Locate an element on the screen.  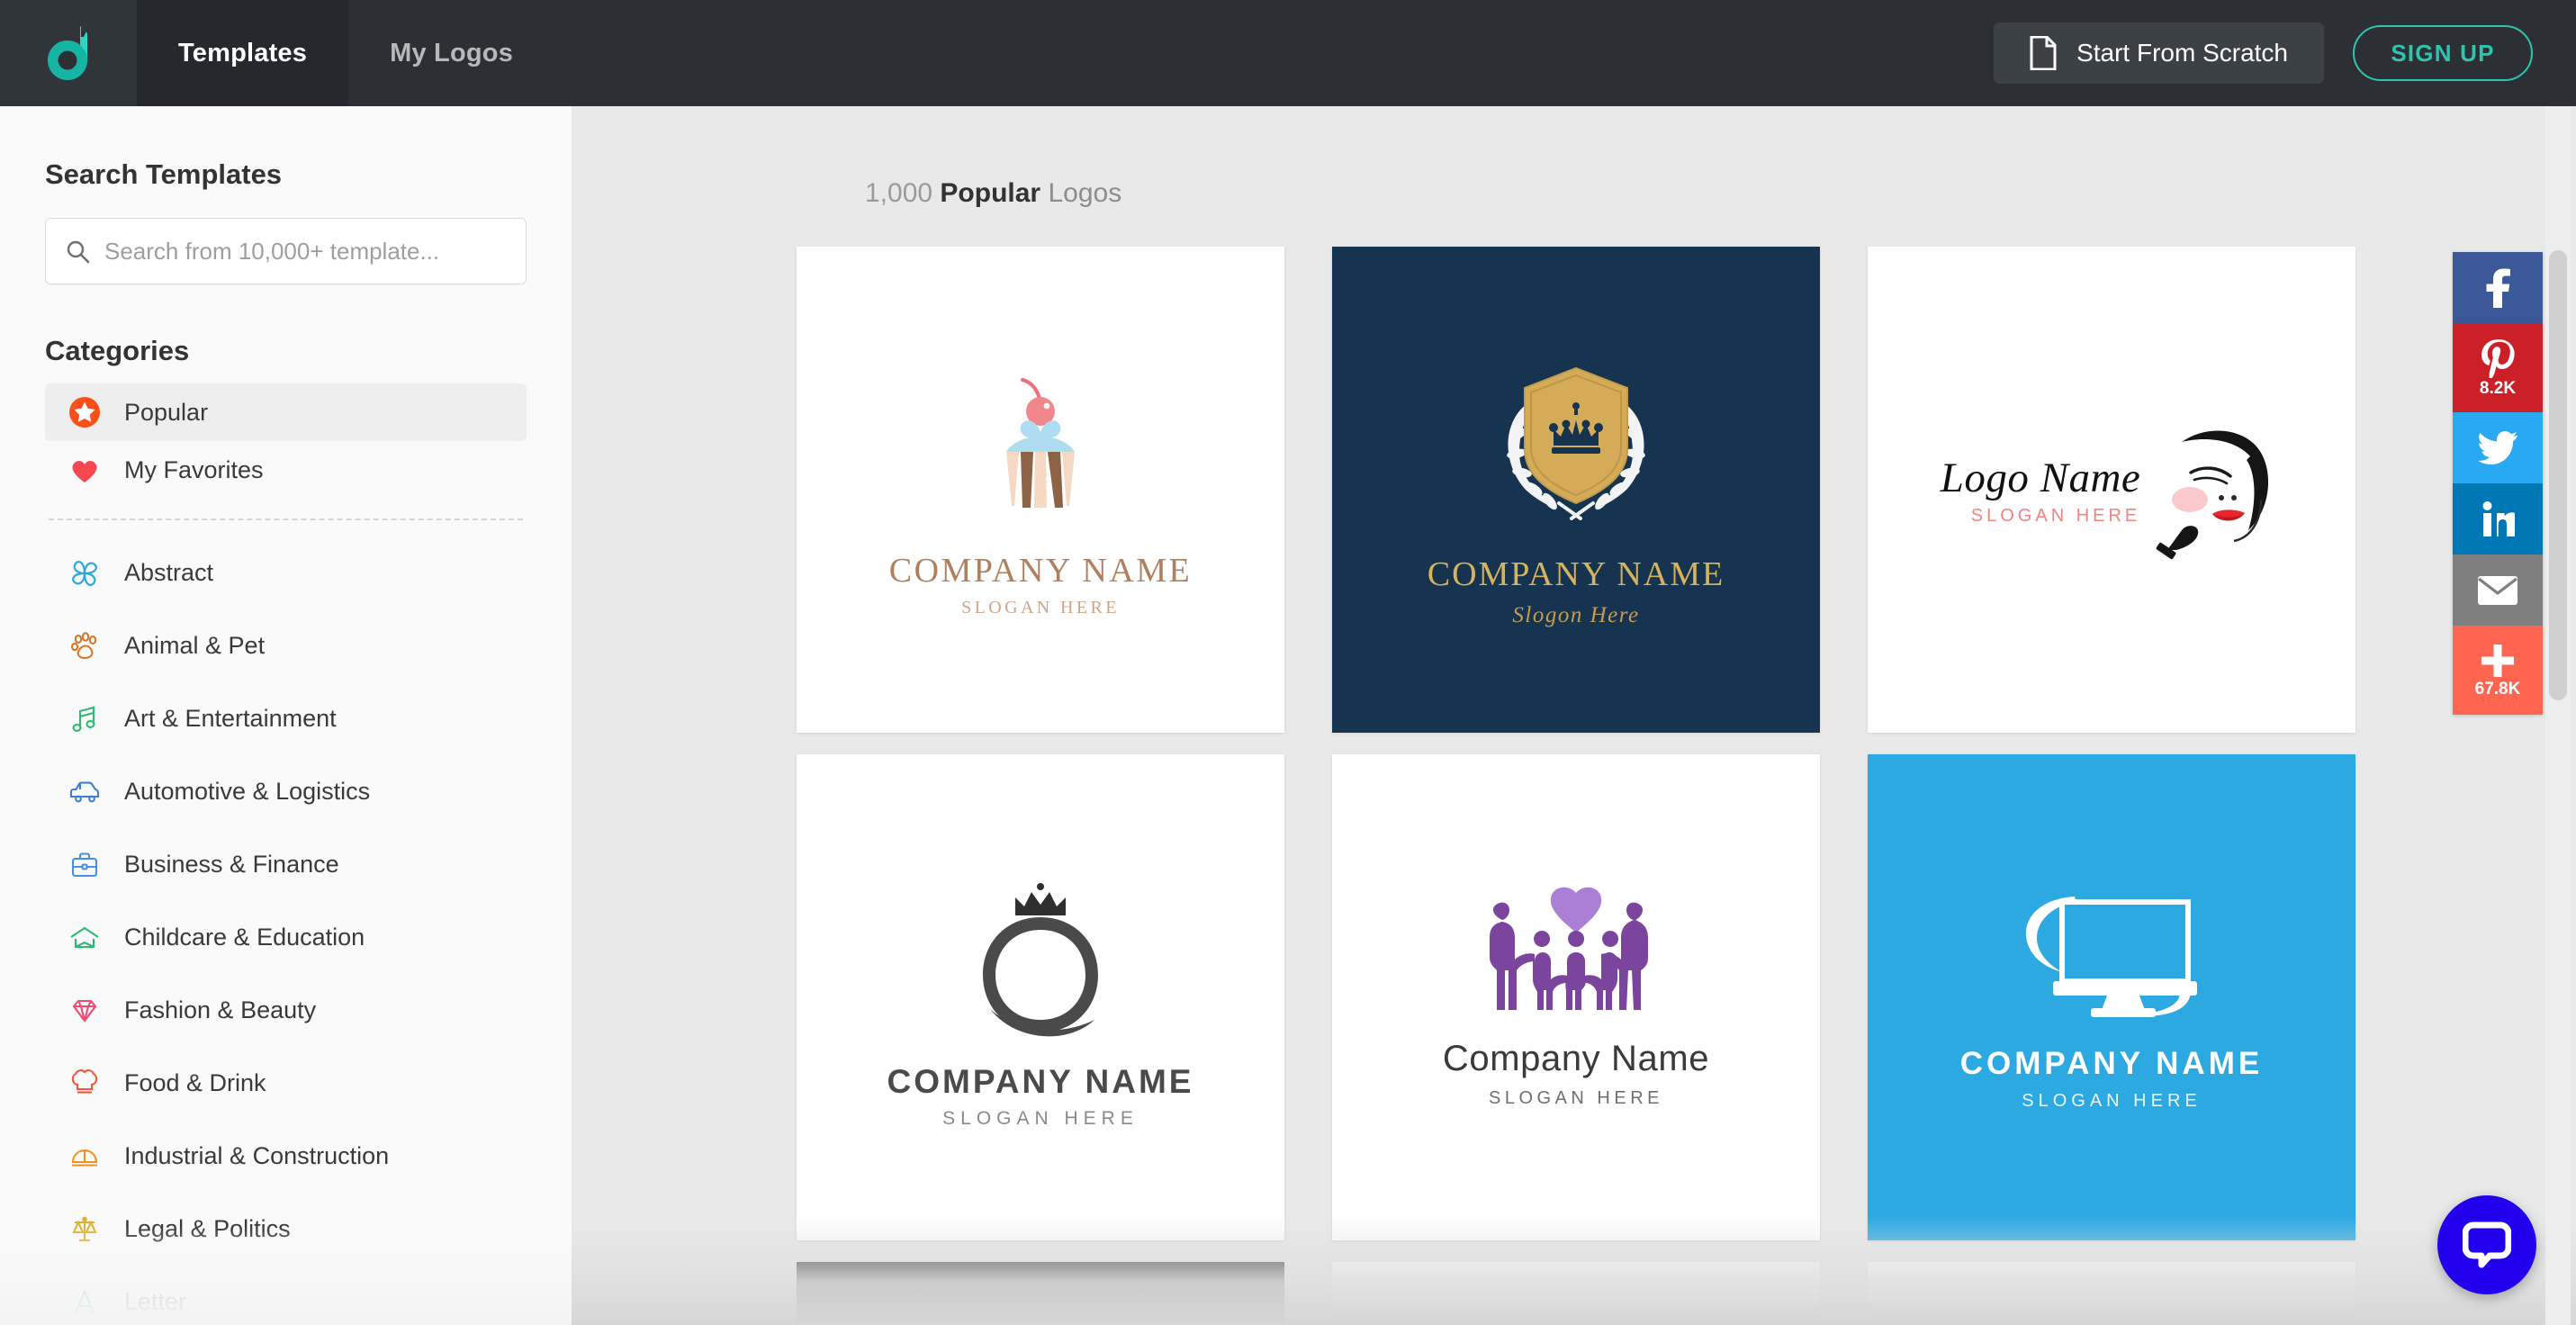
start-from-scratch-button: Start From Scratch is located at coordinates (2159, 53).